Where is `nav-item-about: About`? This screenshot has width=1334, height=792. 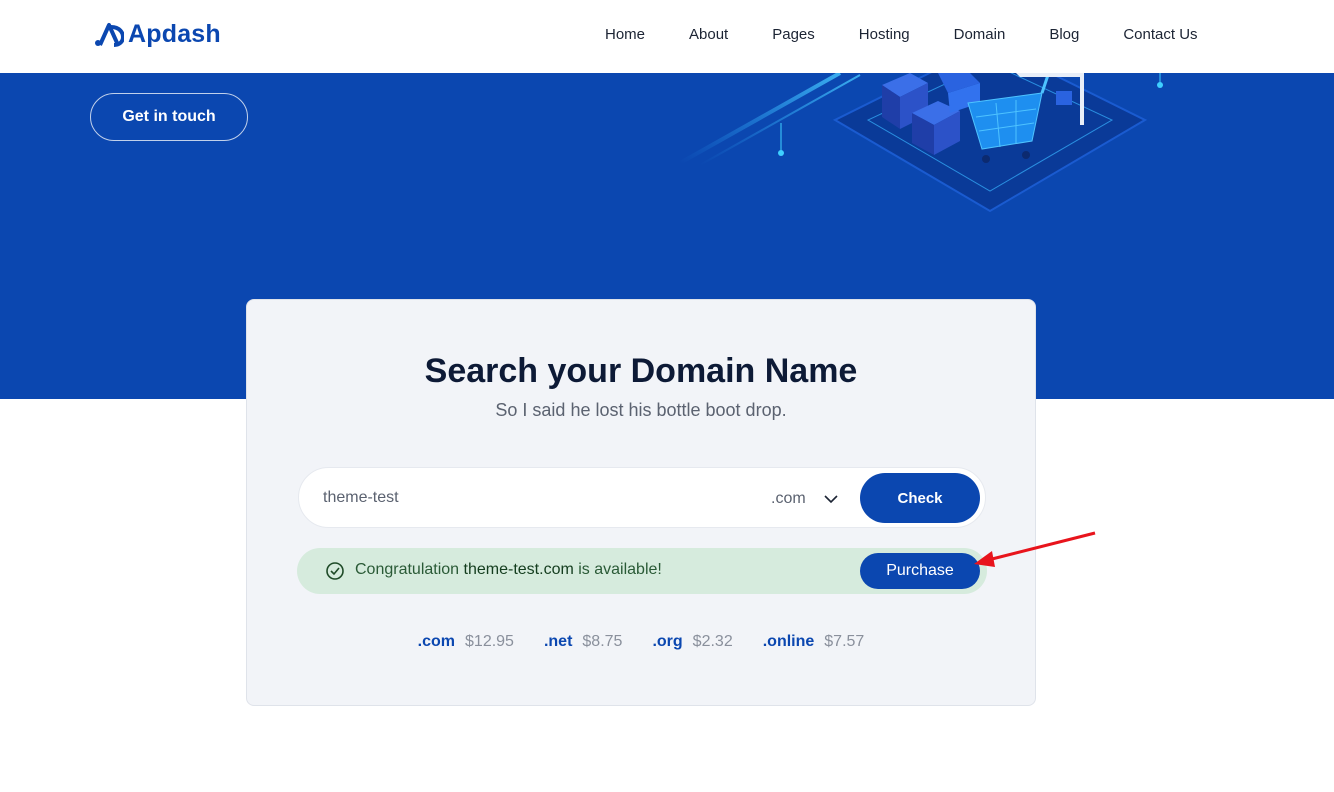
nav-item-about: About is located at coordinates (708, 34).